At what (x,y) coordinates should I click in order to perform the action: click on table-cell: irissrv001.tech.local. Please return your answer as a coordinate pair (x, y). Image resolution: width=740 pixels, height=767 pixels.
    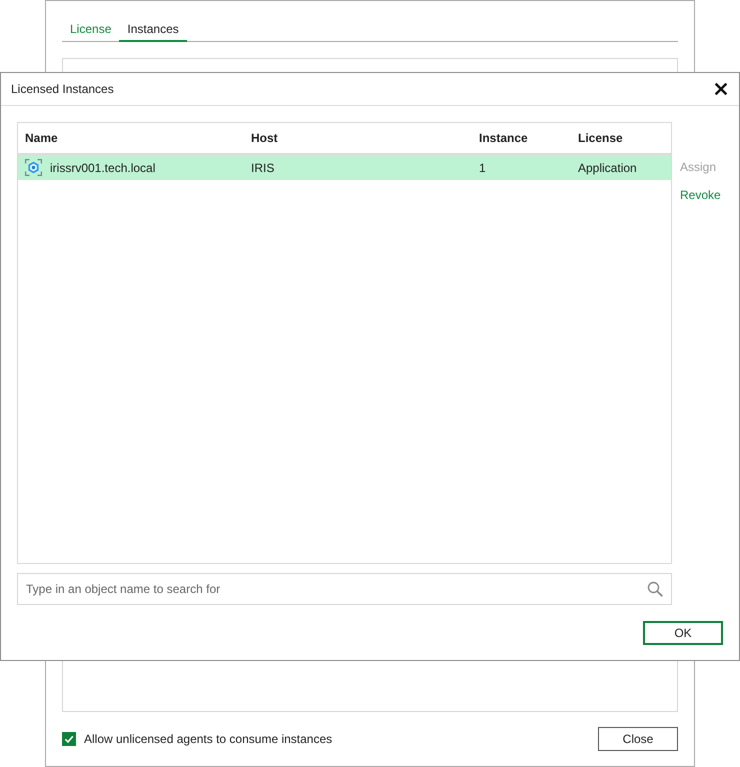
    Looking at the image, I should click on (103, 167).